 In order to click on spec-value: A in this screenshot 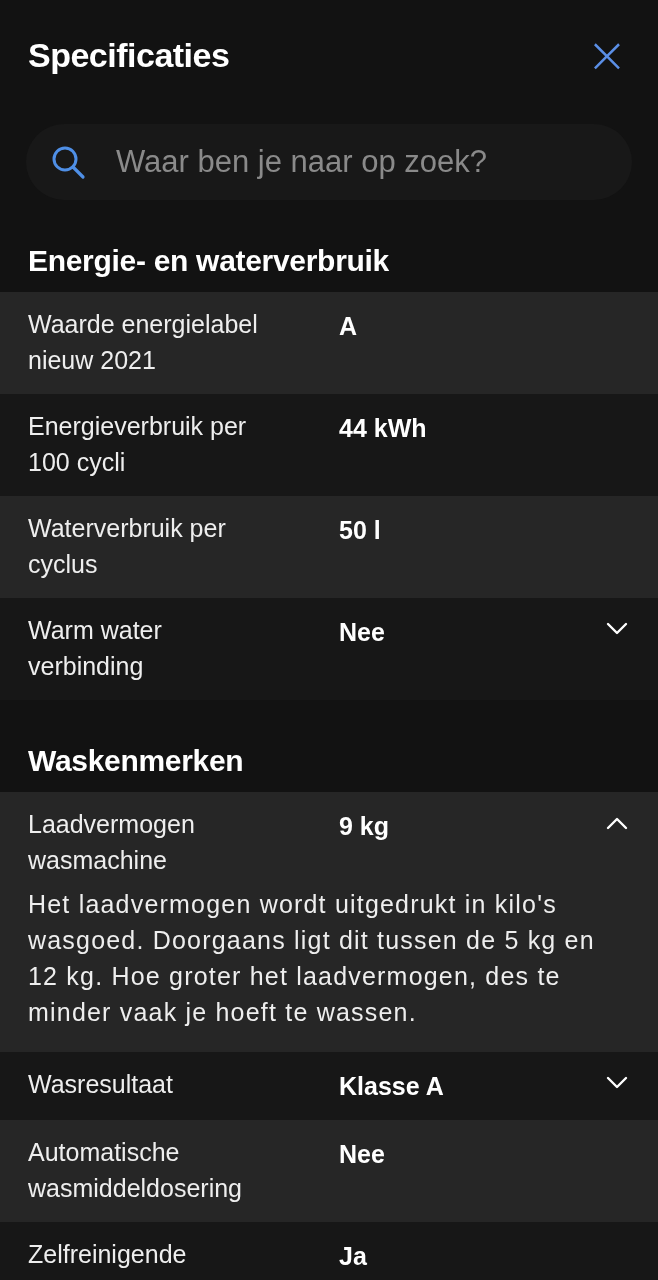, I will do `click(349, 326)`.